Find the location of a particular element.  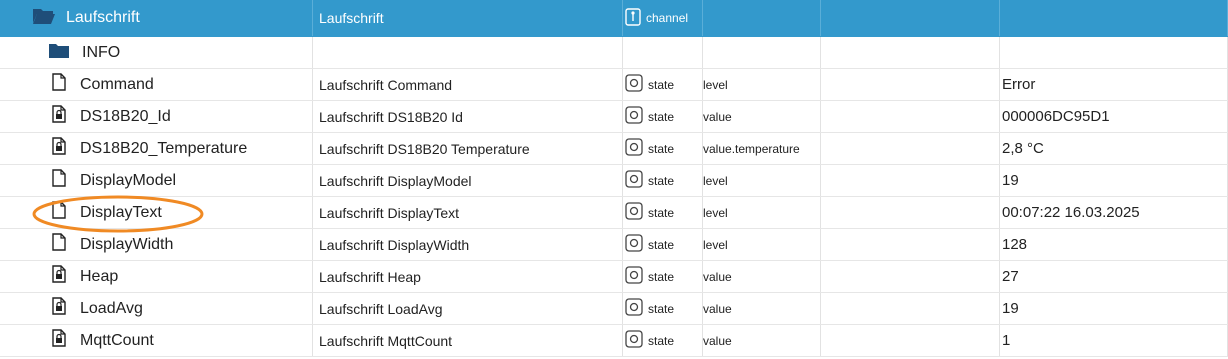

object-value: 2,8 °C is located at coordinates (1114, 148).